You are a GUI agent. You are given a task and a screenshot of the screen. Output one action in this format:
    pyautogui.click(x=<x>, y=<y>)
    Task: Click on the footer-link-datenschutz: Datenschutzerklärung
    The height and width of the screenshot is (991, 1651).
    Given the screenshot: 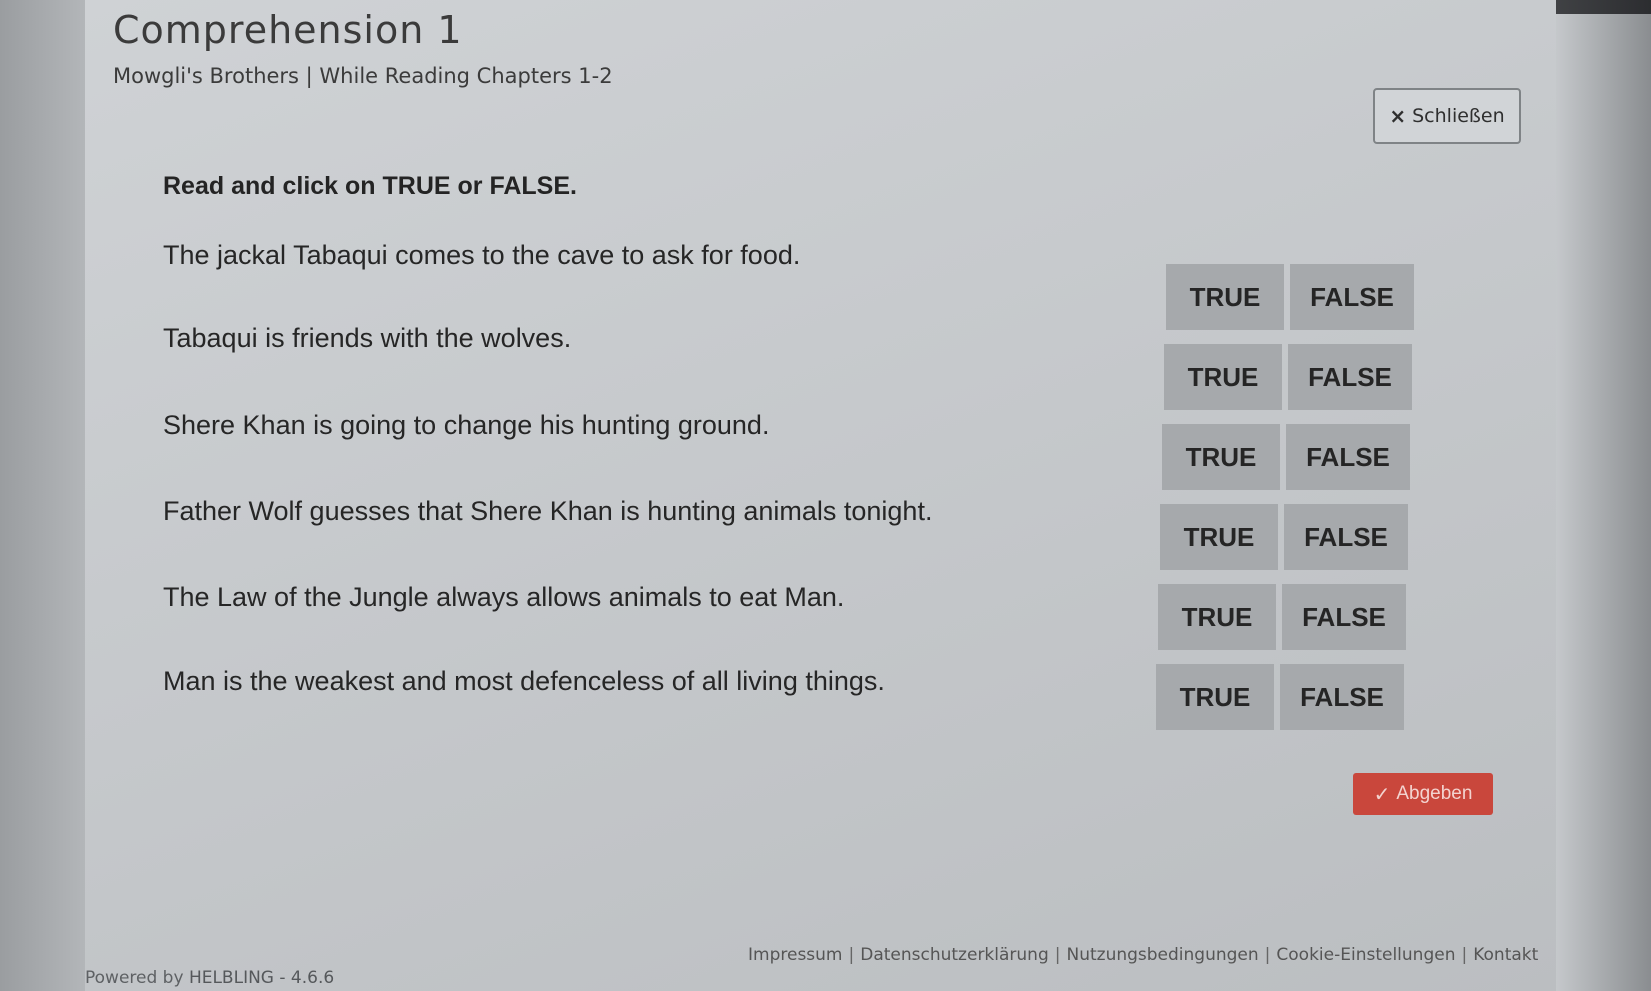 What is the action you would take?
    pyautogui.click(x=954, y=955)
    